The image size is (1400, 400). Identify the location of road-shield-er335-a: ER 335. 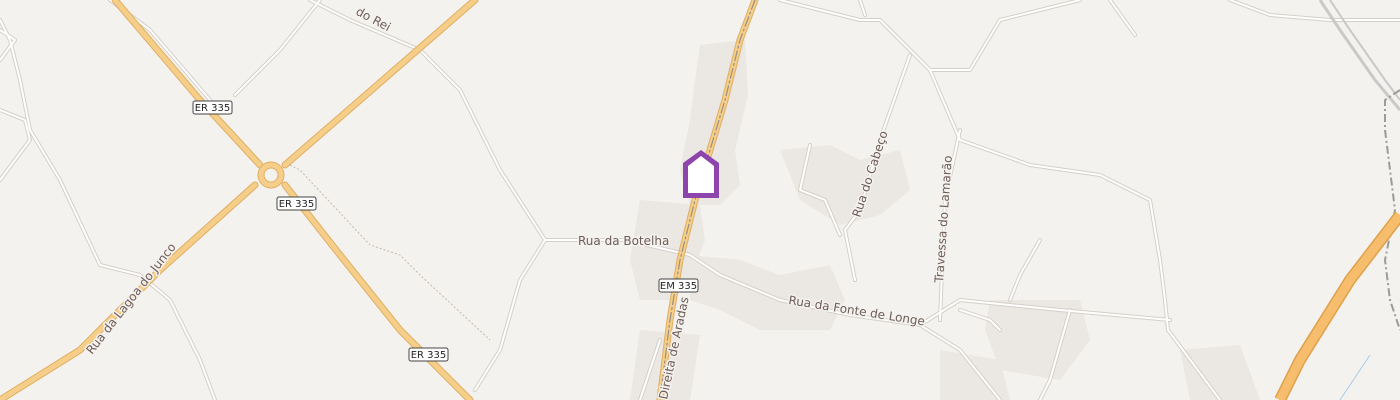
(212, 107).